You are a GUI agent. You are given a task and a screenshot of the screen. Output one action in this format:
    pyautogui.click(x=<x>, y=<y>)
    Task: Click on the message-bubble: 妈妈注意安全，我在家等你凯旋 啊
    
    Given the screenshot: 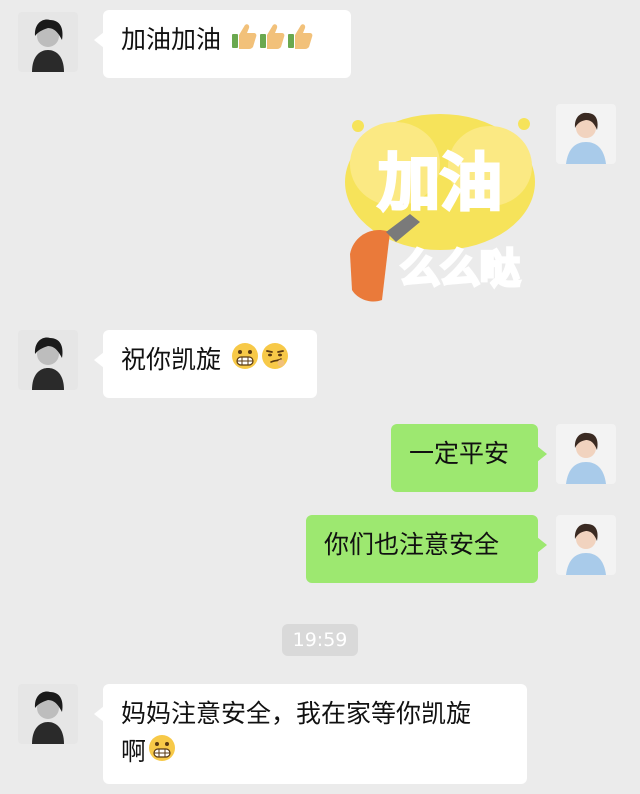 What is the action you would take?
    pyautogui.click(x=310, y=734)
    